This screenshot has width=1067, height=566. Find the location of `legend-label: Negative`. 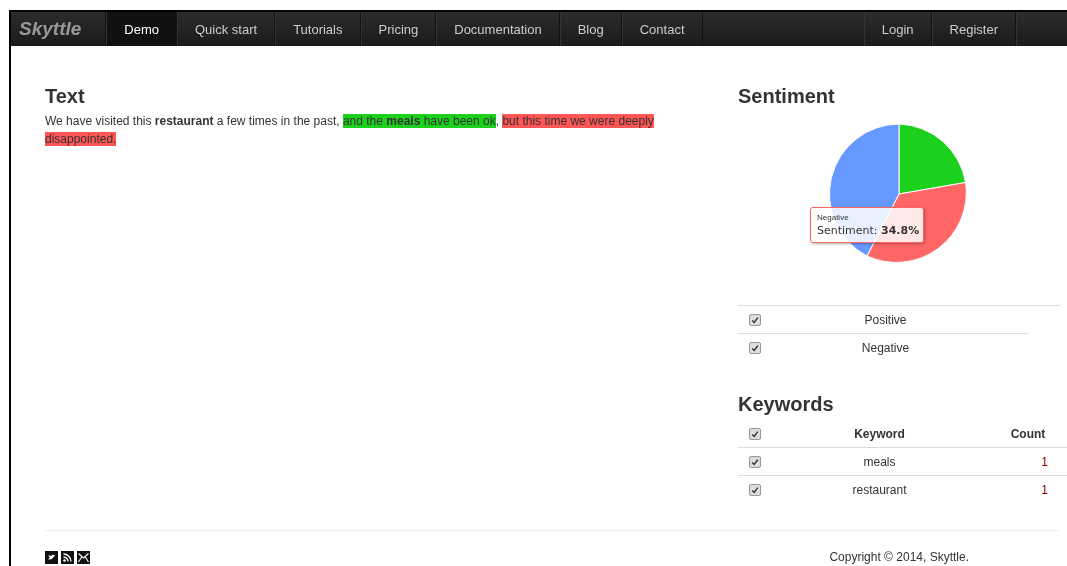

legend-label: Negative is located at coordinates (900, 347).